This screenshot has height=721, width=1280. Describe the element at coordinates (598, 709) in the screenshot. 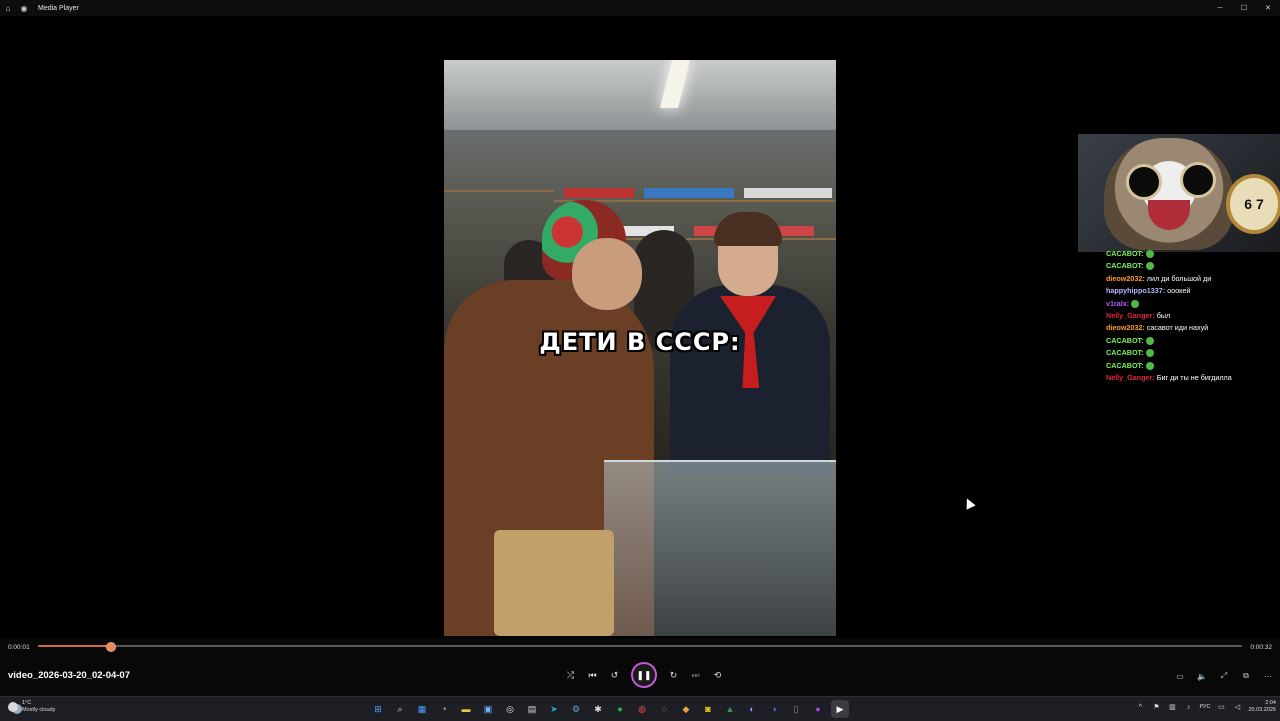

I see `app-icon: ✱` at that location.